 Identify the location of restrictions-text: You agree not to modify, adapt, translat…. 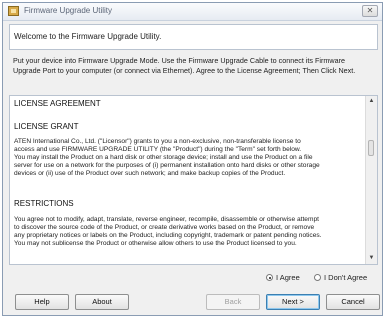
(190, 232).